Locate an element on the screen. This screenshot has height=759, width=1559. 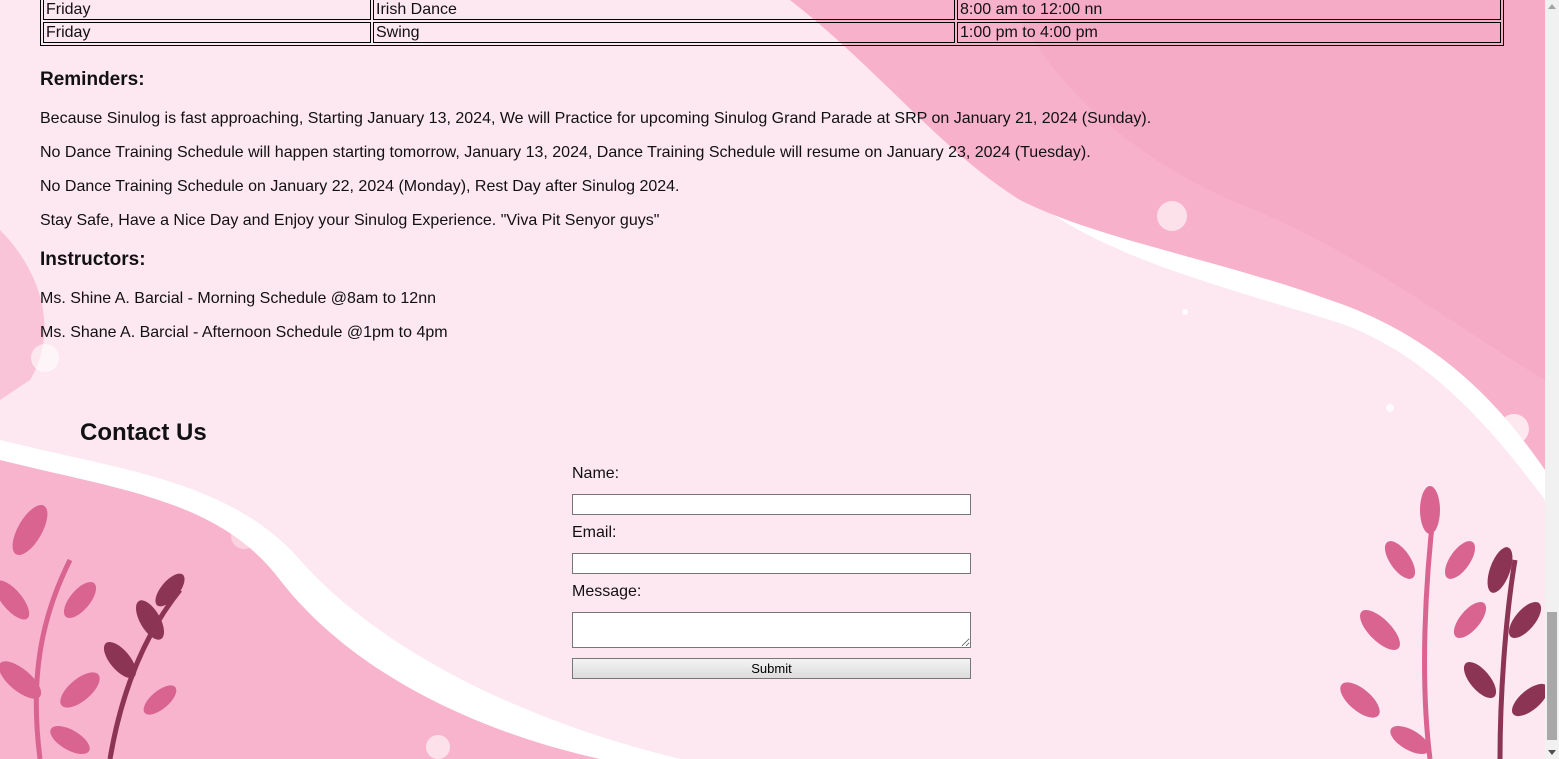
message-field is located at coordinates (771, 630).